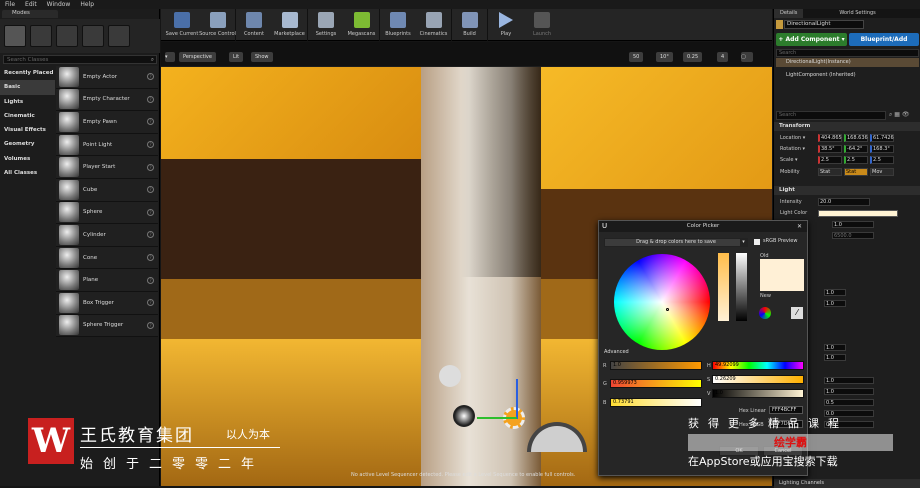  What do you see at coordinates (362, 25) in the screenshot?
I see `megascans-button: Megascans` at bounding box center [362, 25].